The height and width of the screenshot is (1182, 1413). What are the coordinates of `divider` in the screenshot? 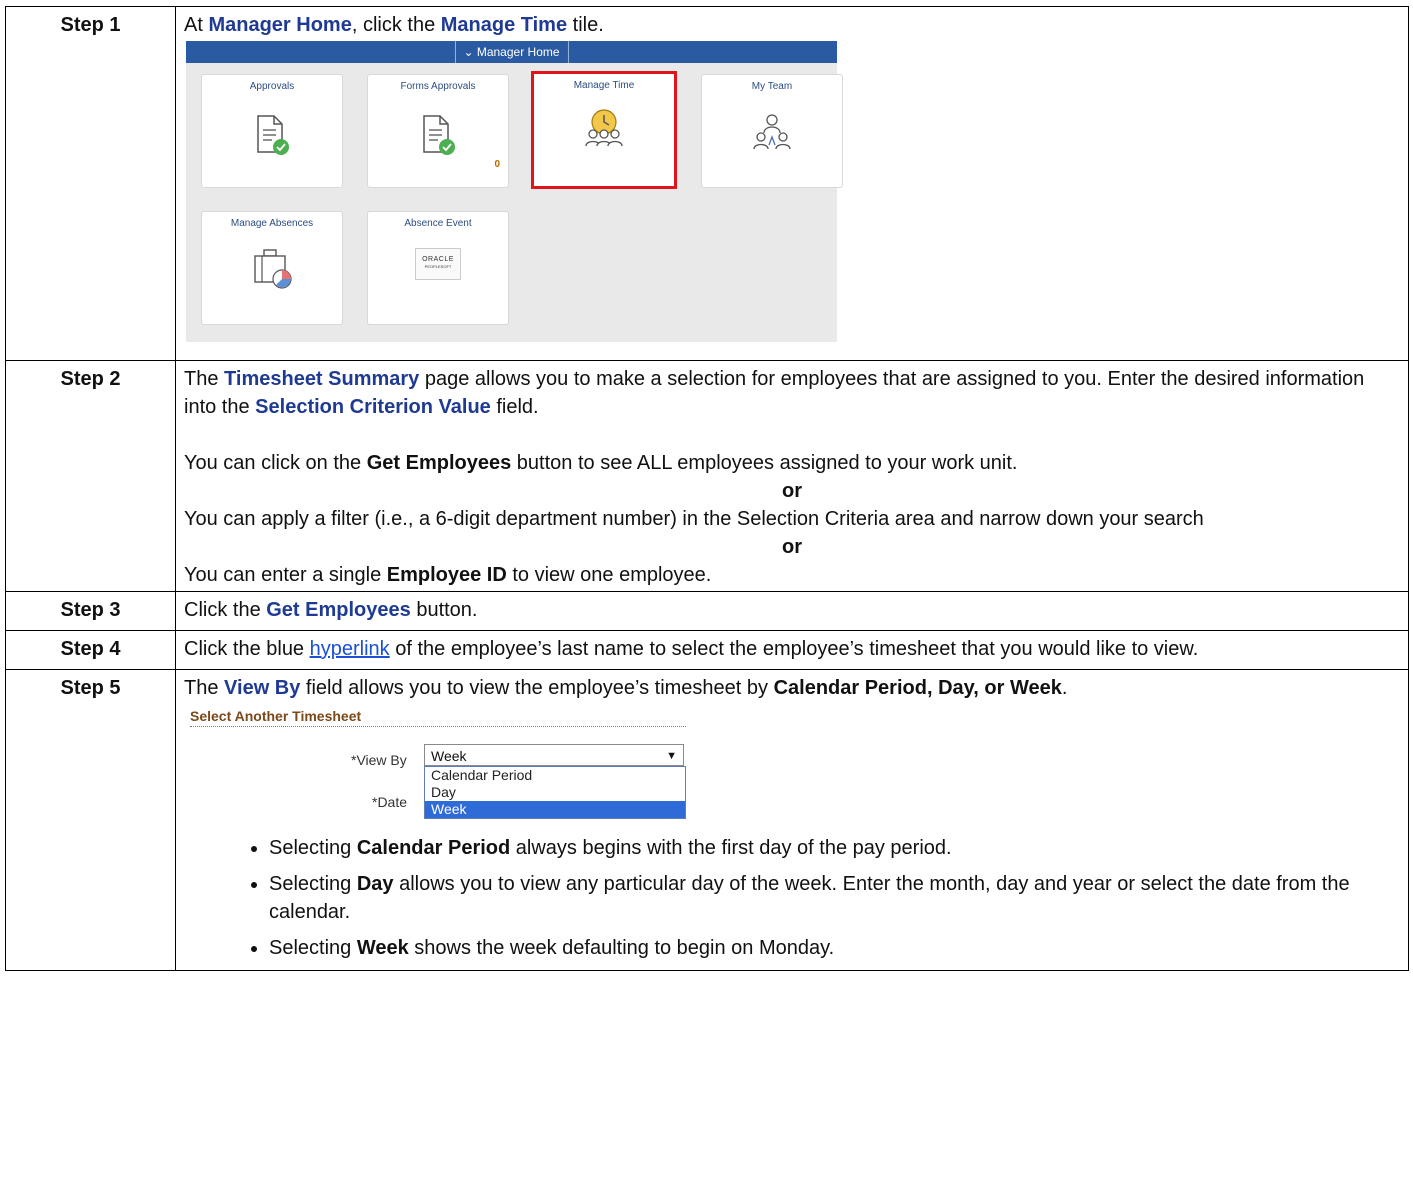 It's located at (438, 726).